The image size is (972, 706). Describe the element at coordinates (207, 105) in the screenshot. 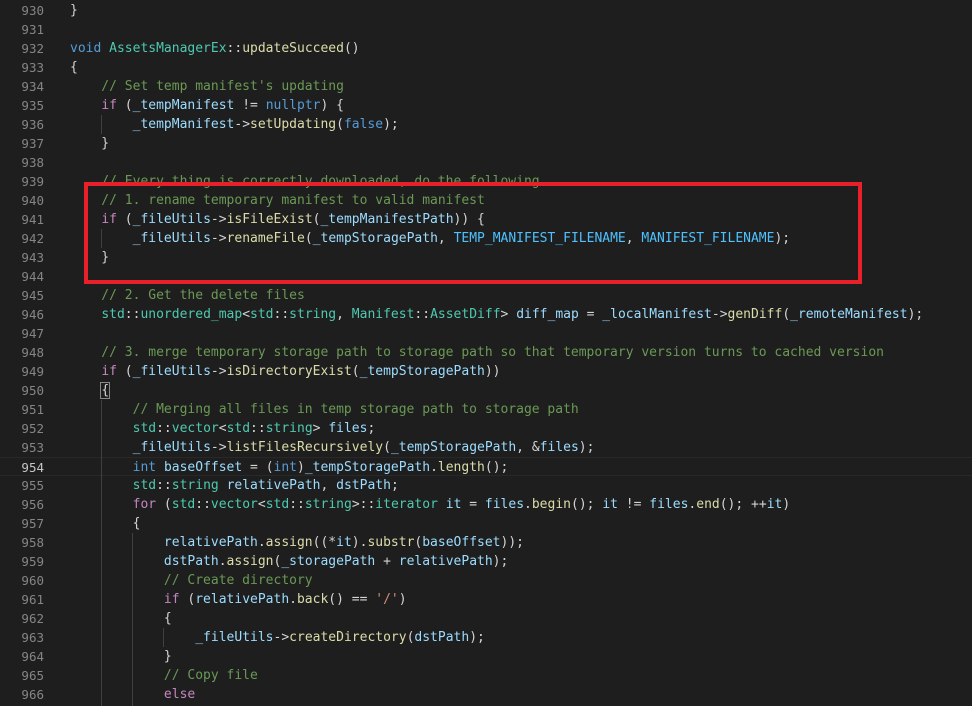

I see `line-code: if (_tempManifest != nullptr) {` at that location.